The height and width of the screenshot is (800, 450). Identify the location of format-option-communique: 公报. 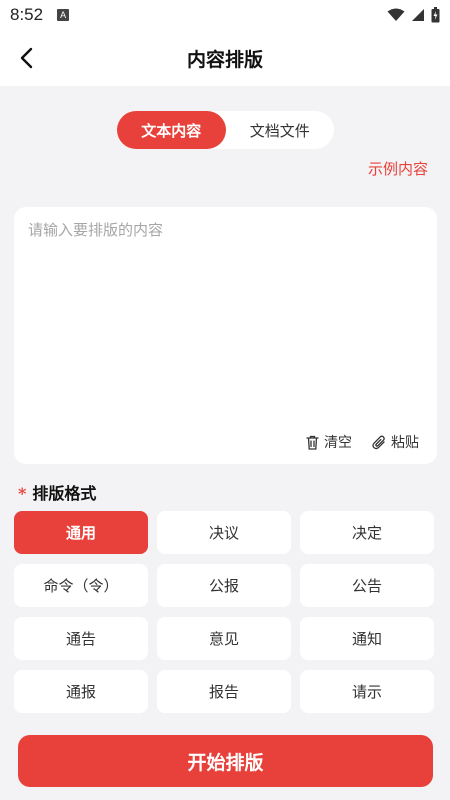
(224, 585).